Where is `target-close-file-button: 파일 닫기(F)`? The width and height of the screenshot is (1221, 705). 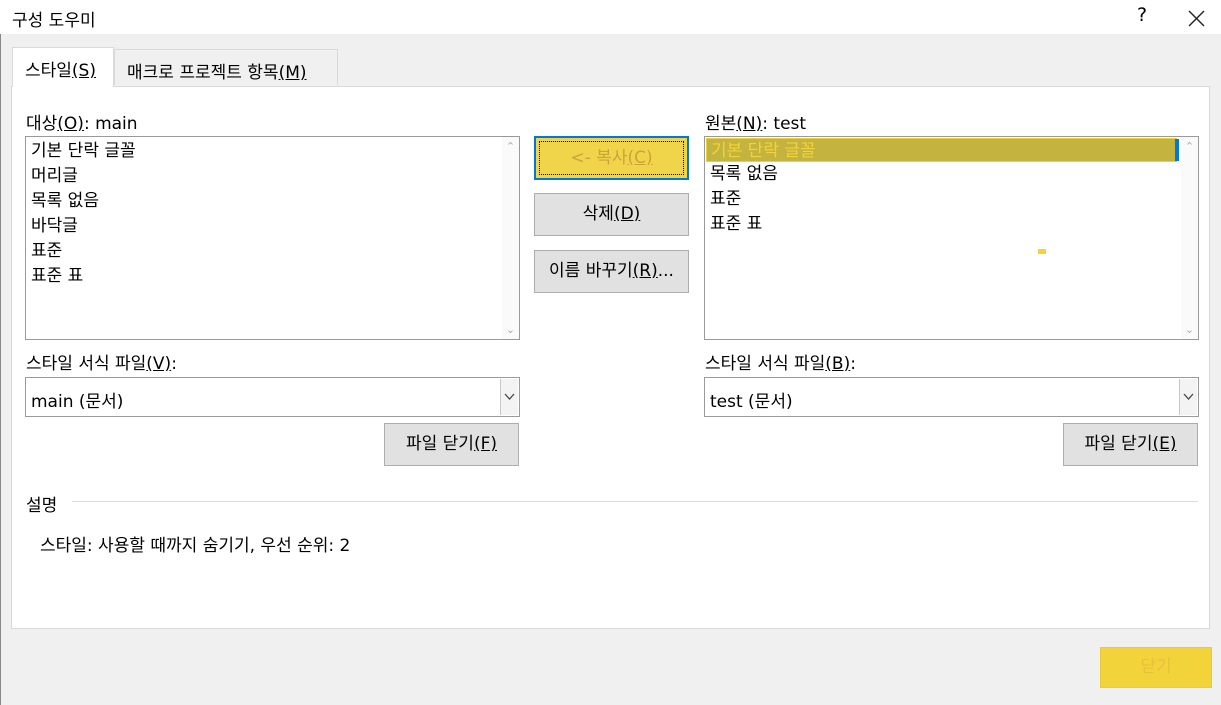
target-close-file-button: 파일 닫기(F) is located at coordinates (451, 444).